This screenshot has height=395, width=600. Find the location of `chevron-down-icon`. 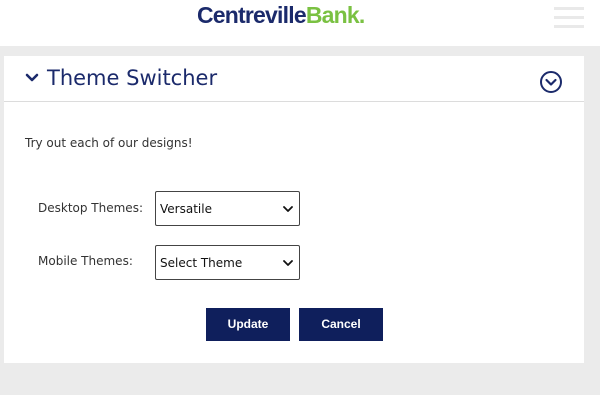

chevron-down-icon is located at coordinates (32, 78).